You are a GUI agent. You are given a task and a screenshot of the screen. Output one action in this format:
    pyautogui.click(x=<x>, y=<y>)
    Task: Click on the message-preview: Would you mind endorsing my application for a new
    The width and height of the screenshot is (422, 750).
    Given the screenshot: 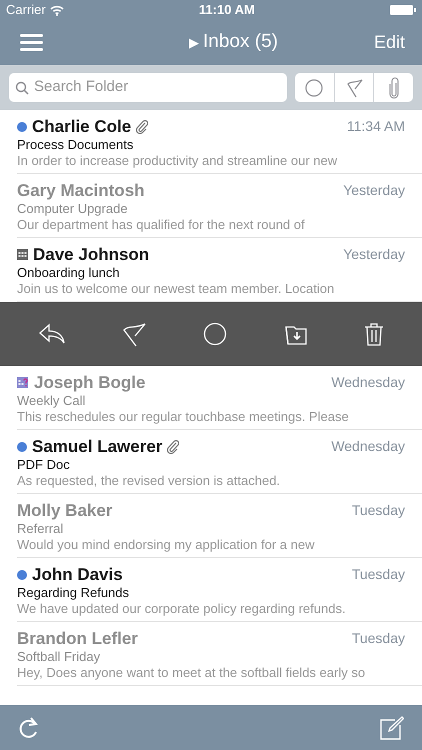 What is the action you would take?
    pyautogui.click(x=166, y=544)
    